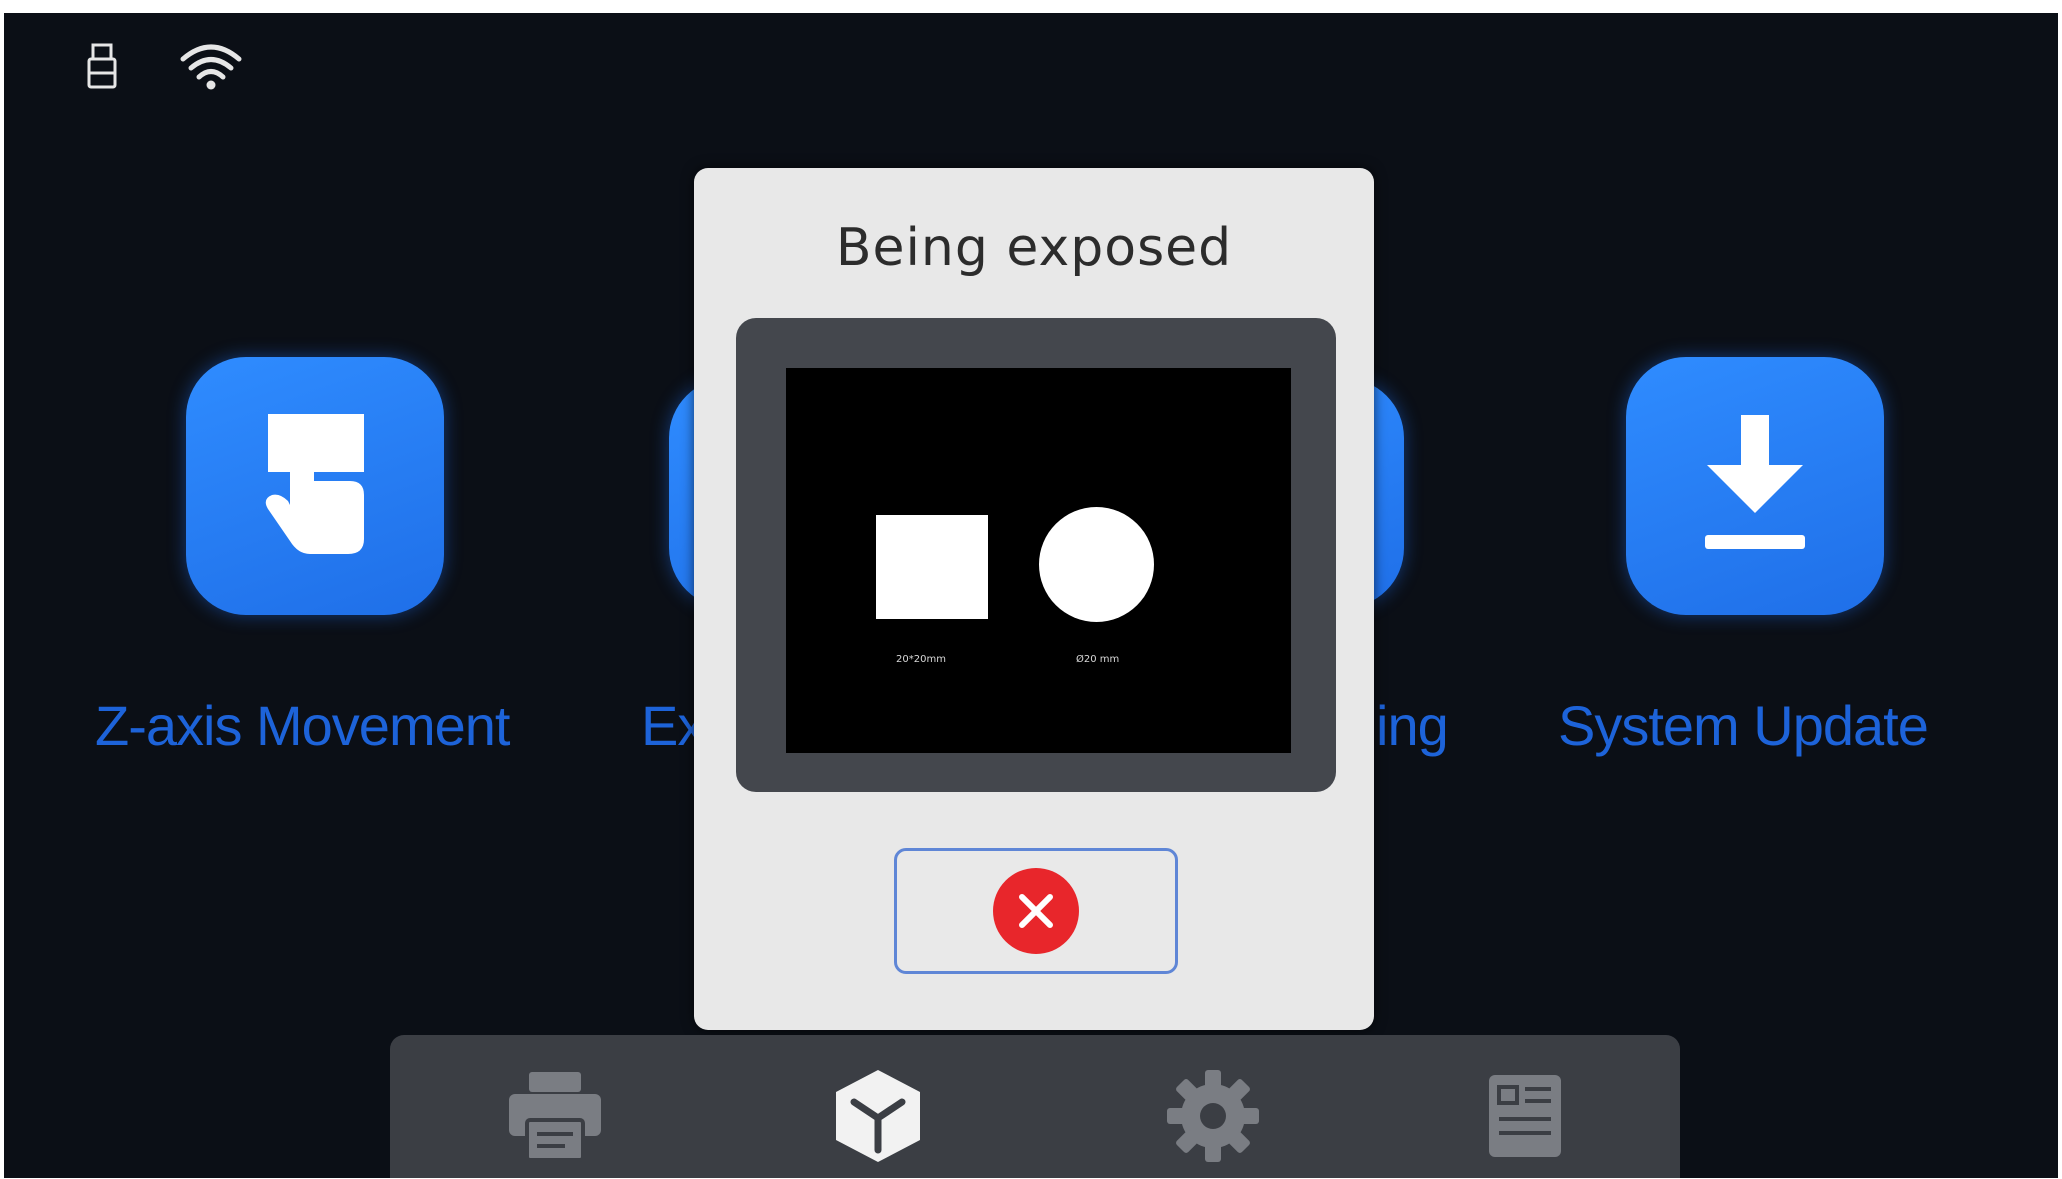 The image size is (2062, 1179). I want to click on square-shape, so click(932, 567).